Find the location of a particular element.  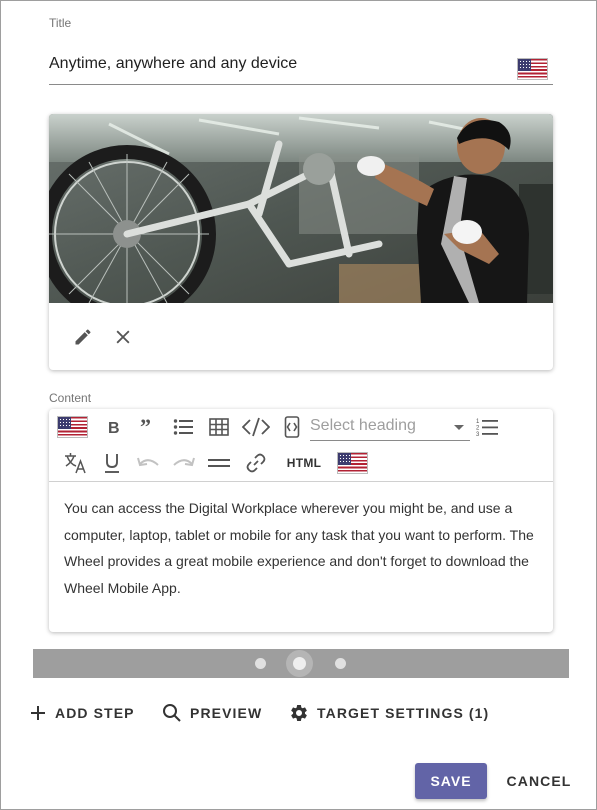

image-actions is located at coordinates (301, 336).